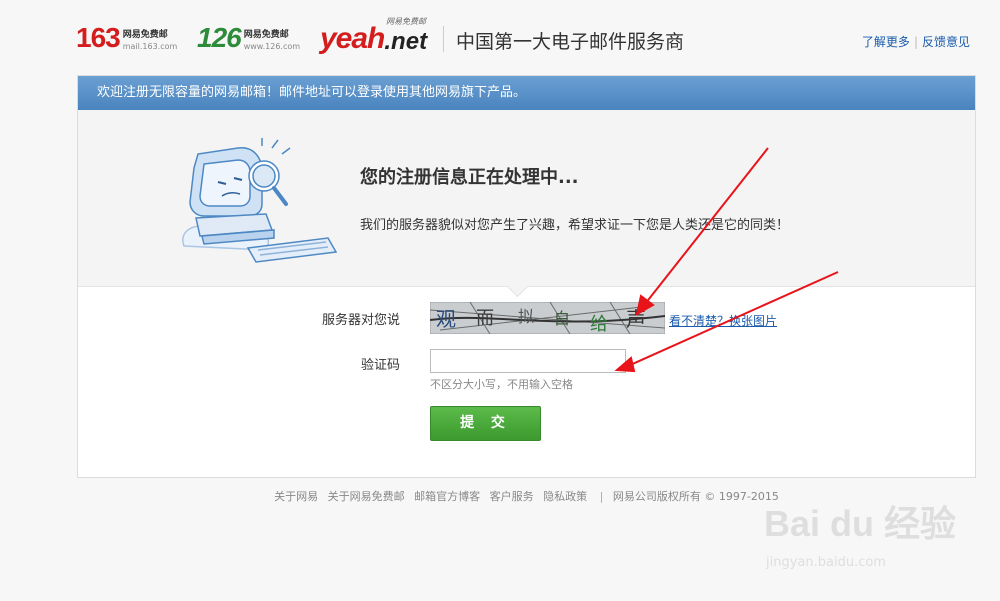 Image resolution: width=1000 pixels, height=601 pixels. What do you see at coordinates (98, 37) in the screenshot?
I see `logo-163-number: 163` at bounding box center [98, 37].